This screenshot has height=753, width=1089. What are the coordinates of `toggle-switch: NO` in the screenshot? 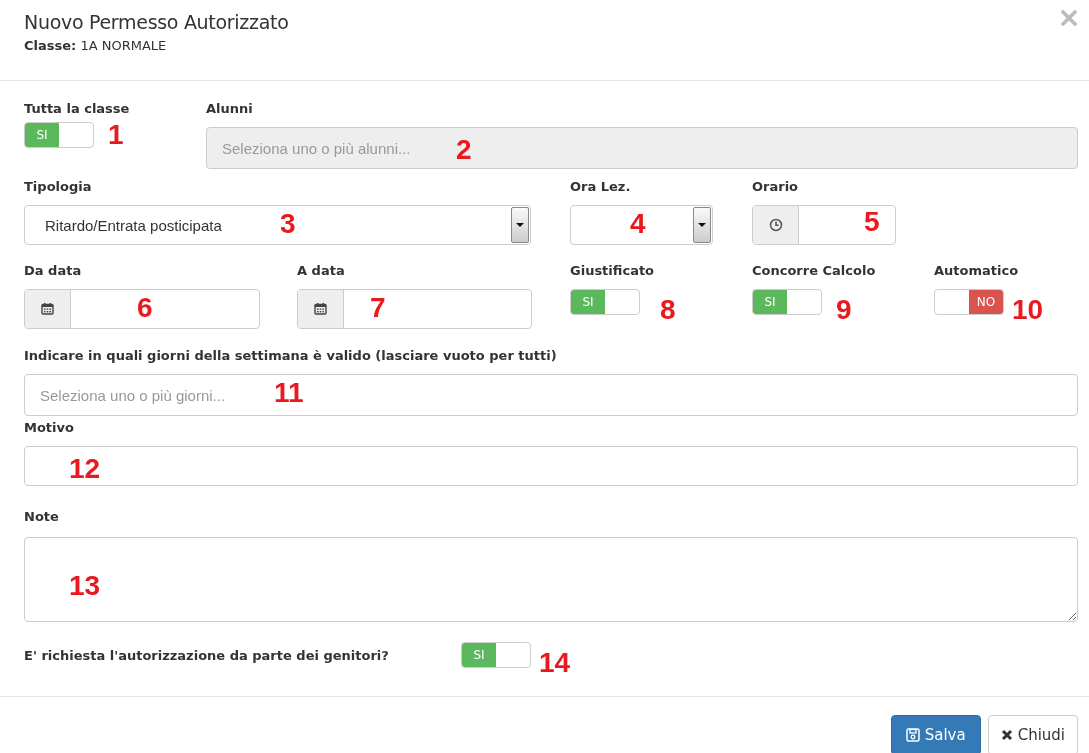 It's located at (969, 302).